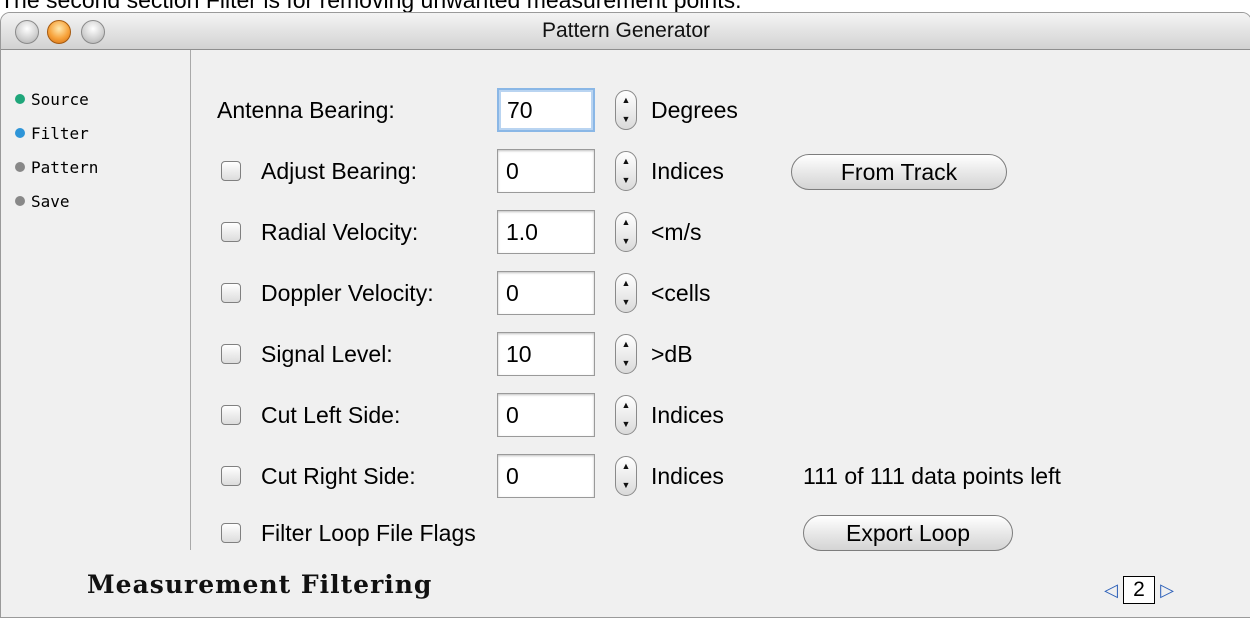  I want to click on cut-right-side-checkbox, so click(231, 476).